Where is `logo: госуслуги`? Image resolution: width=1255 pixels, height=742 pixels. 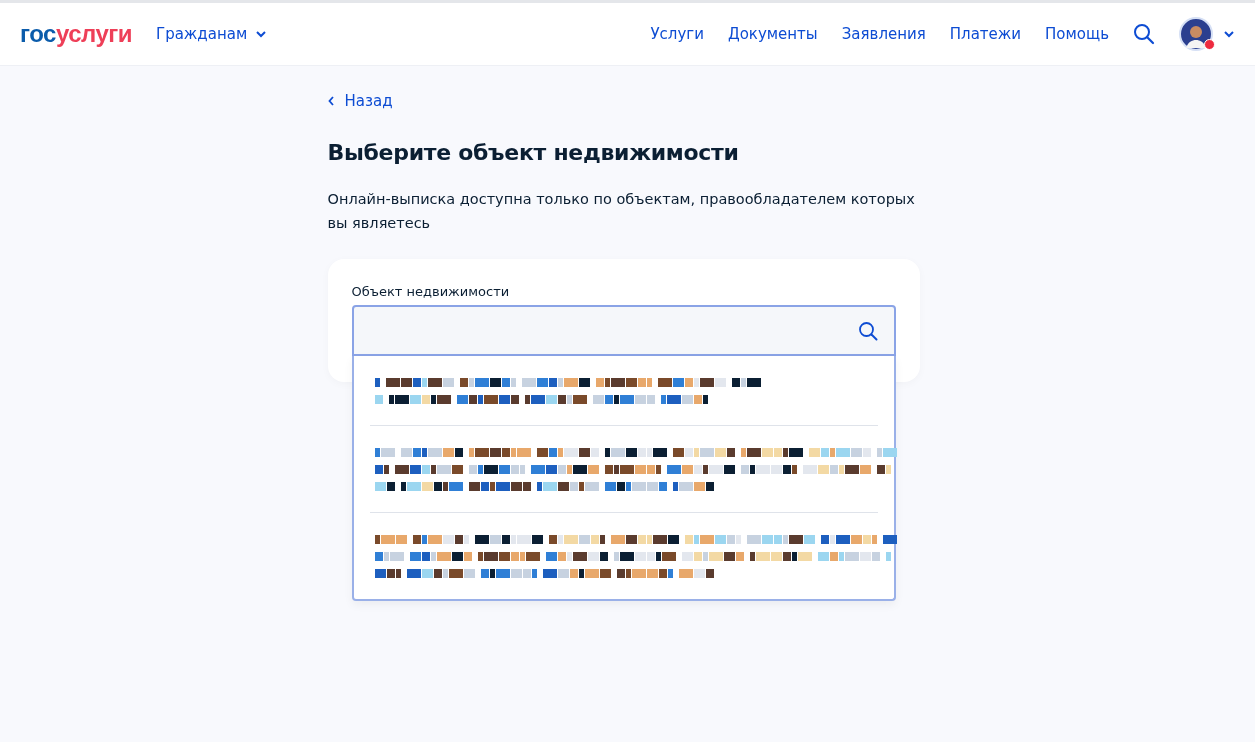
logo: госуслуги is located at coordinates (76, 34).